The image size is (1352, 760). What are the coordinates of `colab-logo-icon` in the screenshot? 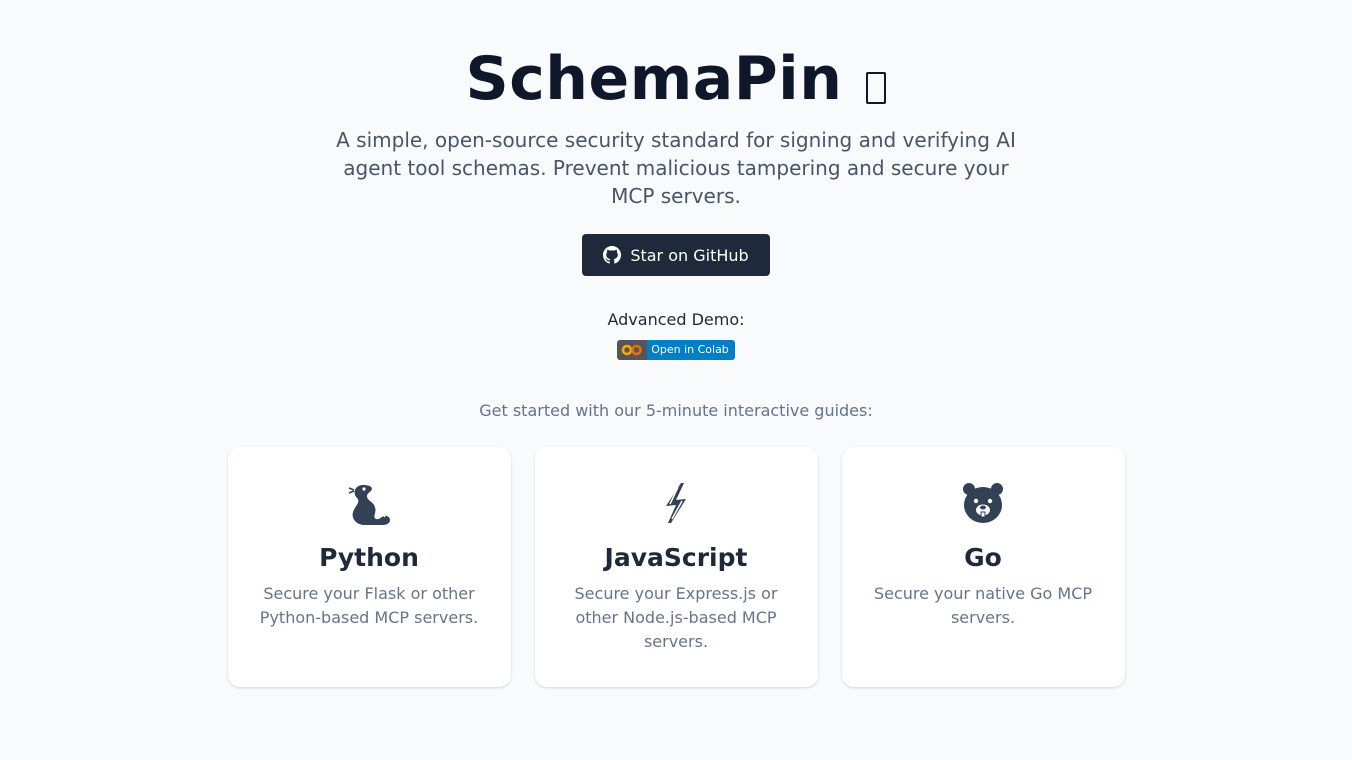 It's located at (632, 350).